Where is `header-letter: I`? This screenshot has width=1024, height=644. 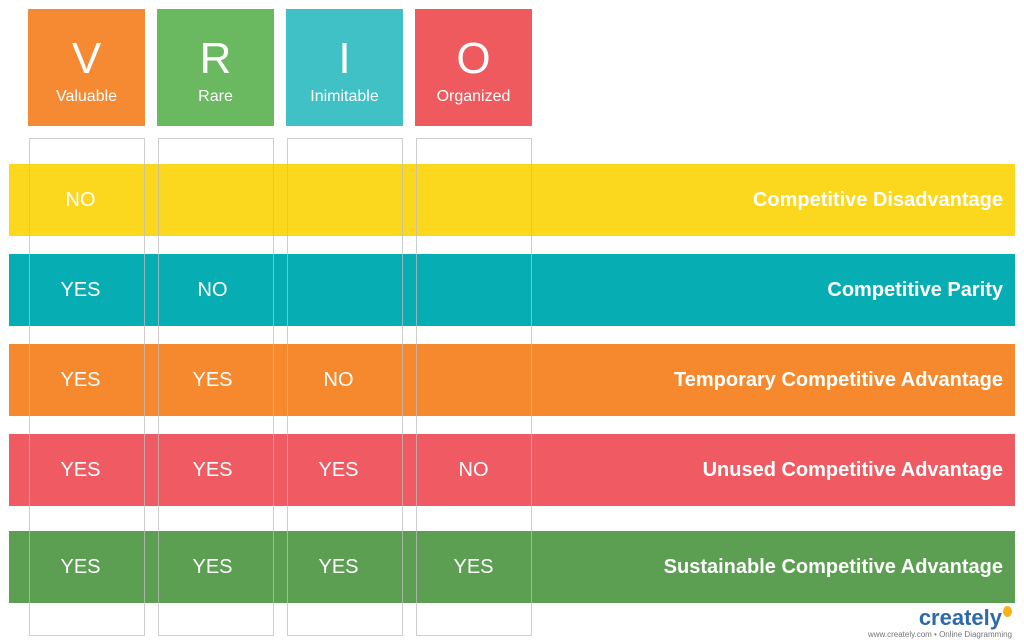 header-letter: I is located at coordinates (344, 58).